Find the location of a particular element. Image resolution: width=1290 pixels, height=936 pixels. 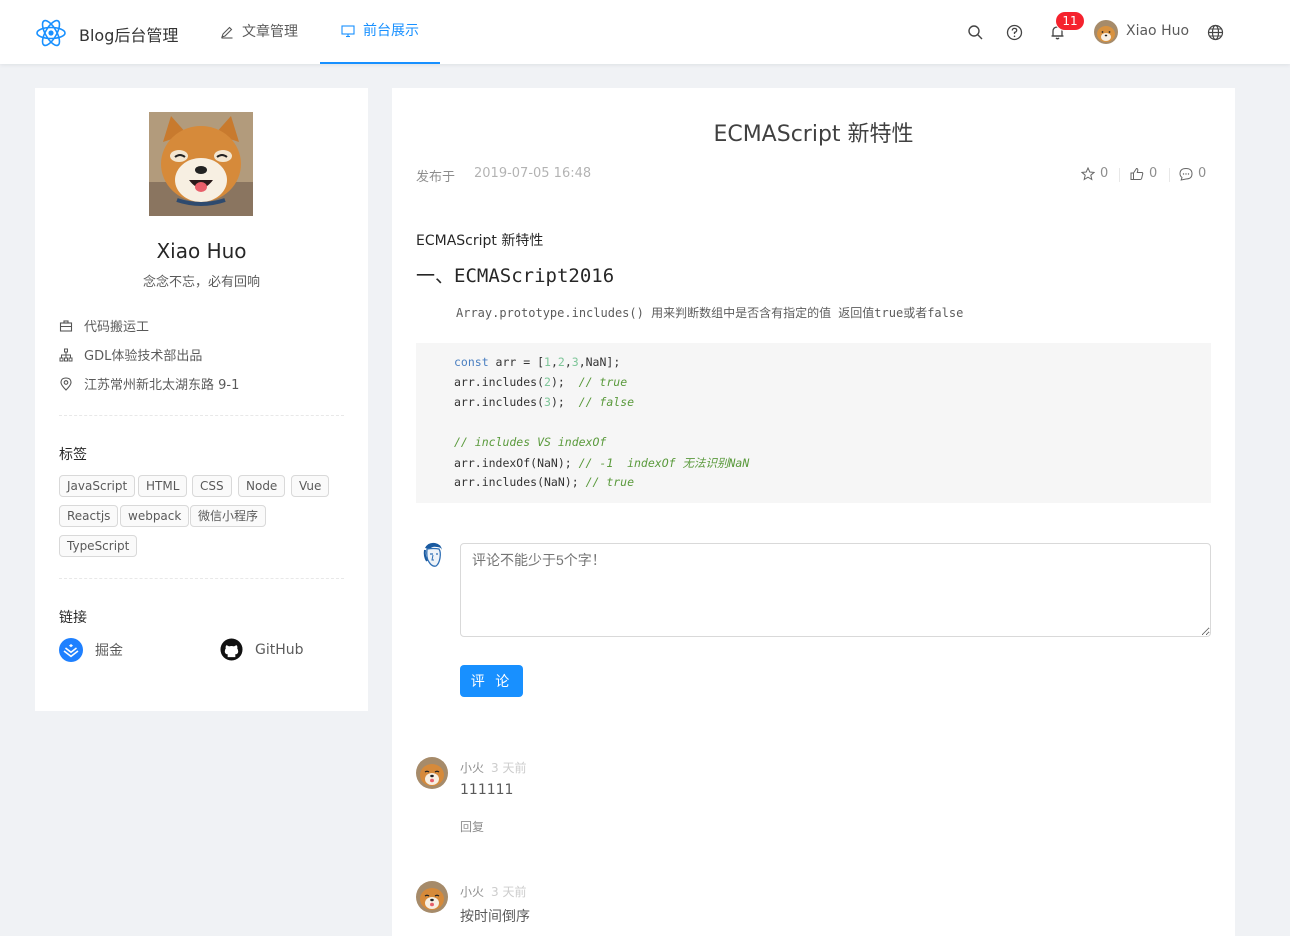

published-label: 发布于 is located at coordinates (436, 177).